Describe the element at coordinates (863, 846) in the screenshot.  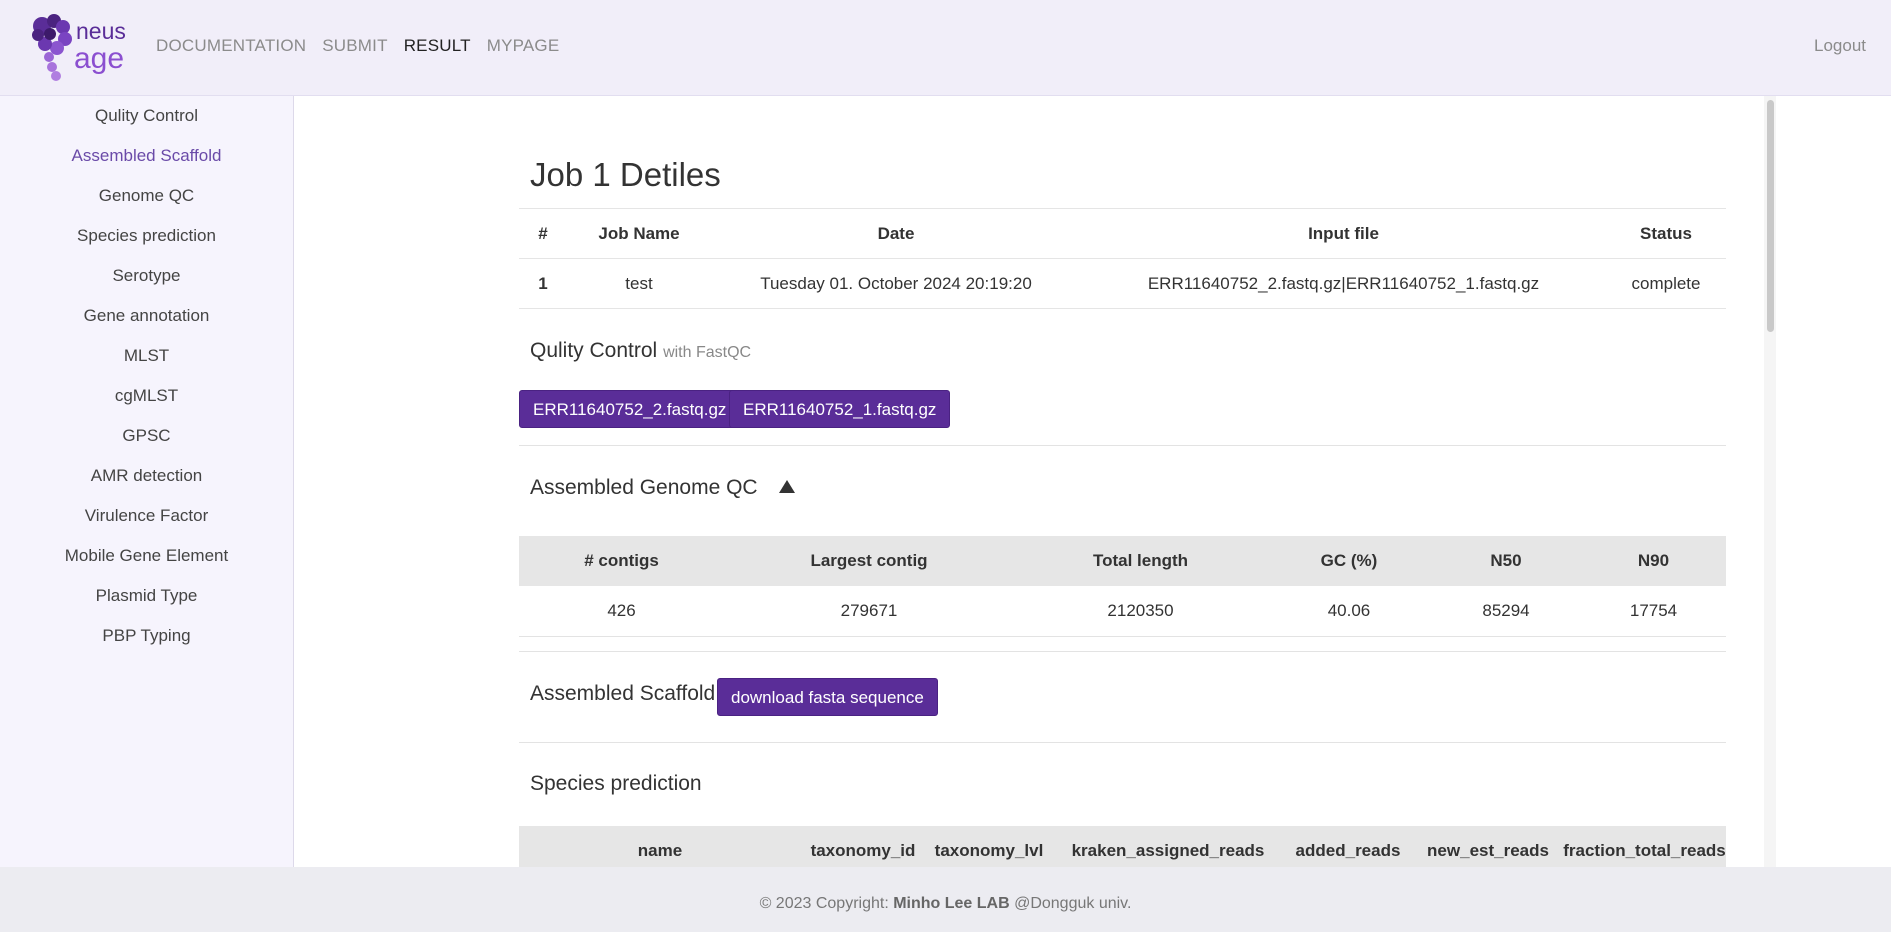
I see `column-header: taxonomy_id` at that location.